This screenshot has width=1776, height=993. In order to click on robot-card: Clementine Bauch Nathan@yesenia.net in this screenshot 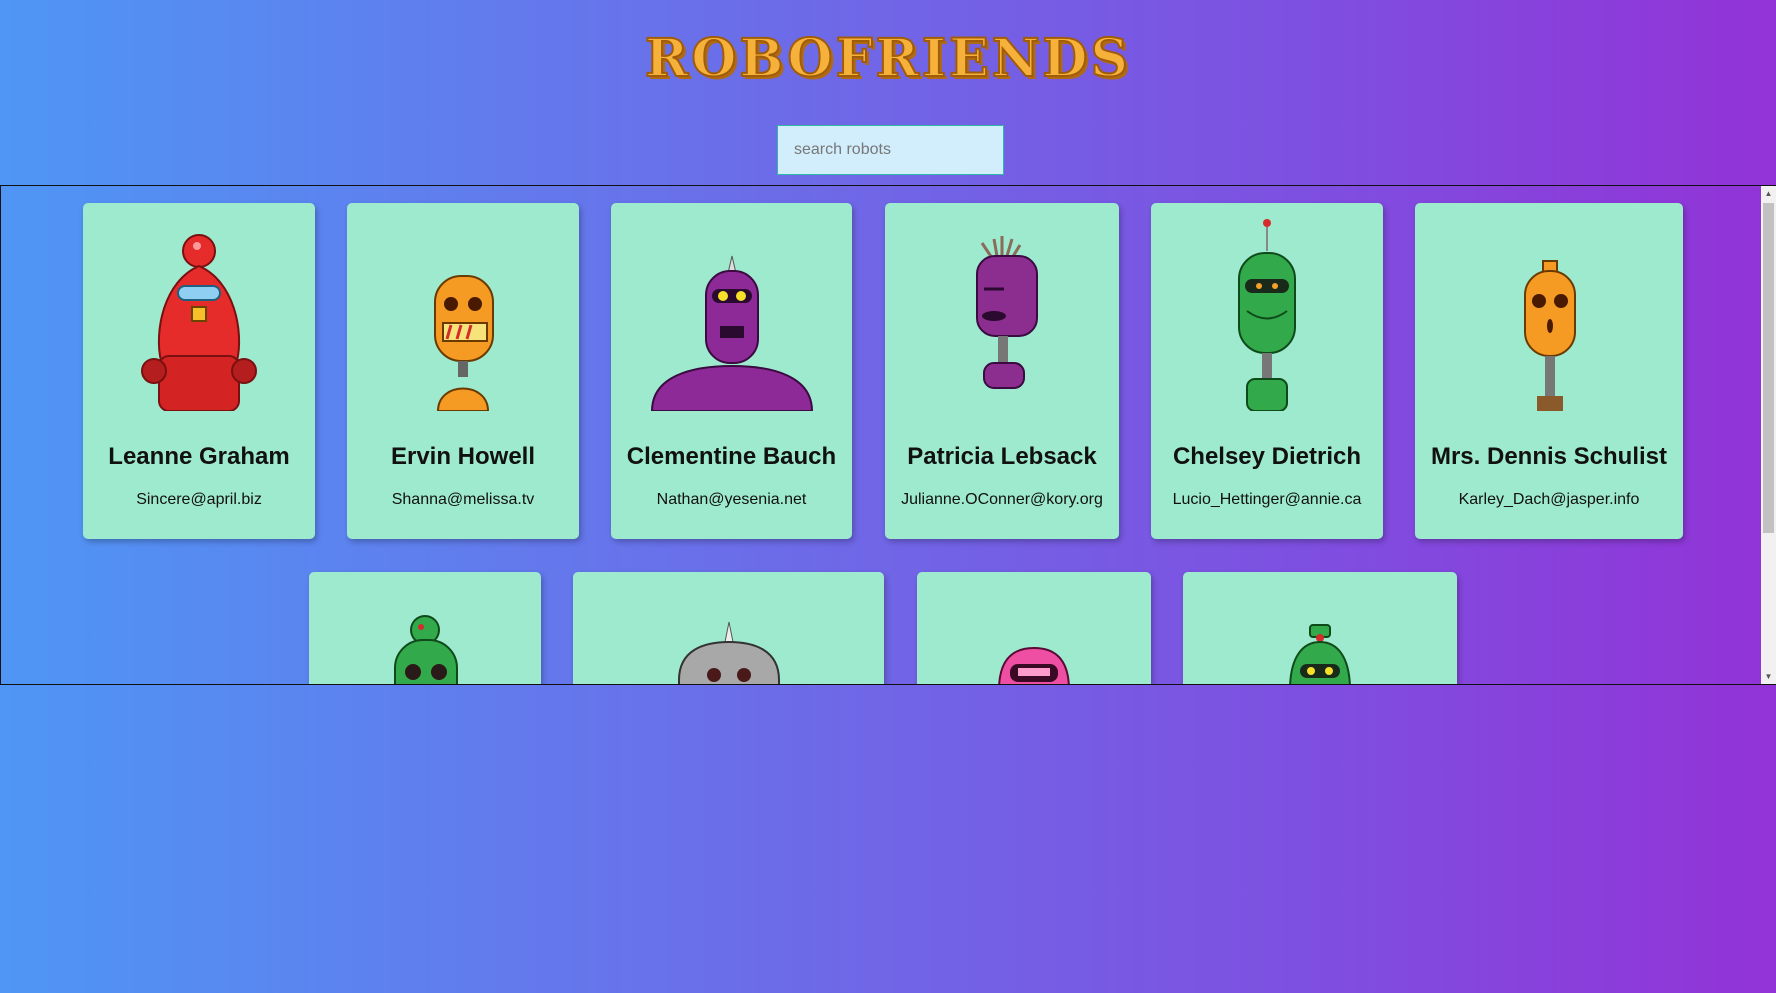, I will do `click(731, 371)`.